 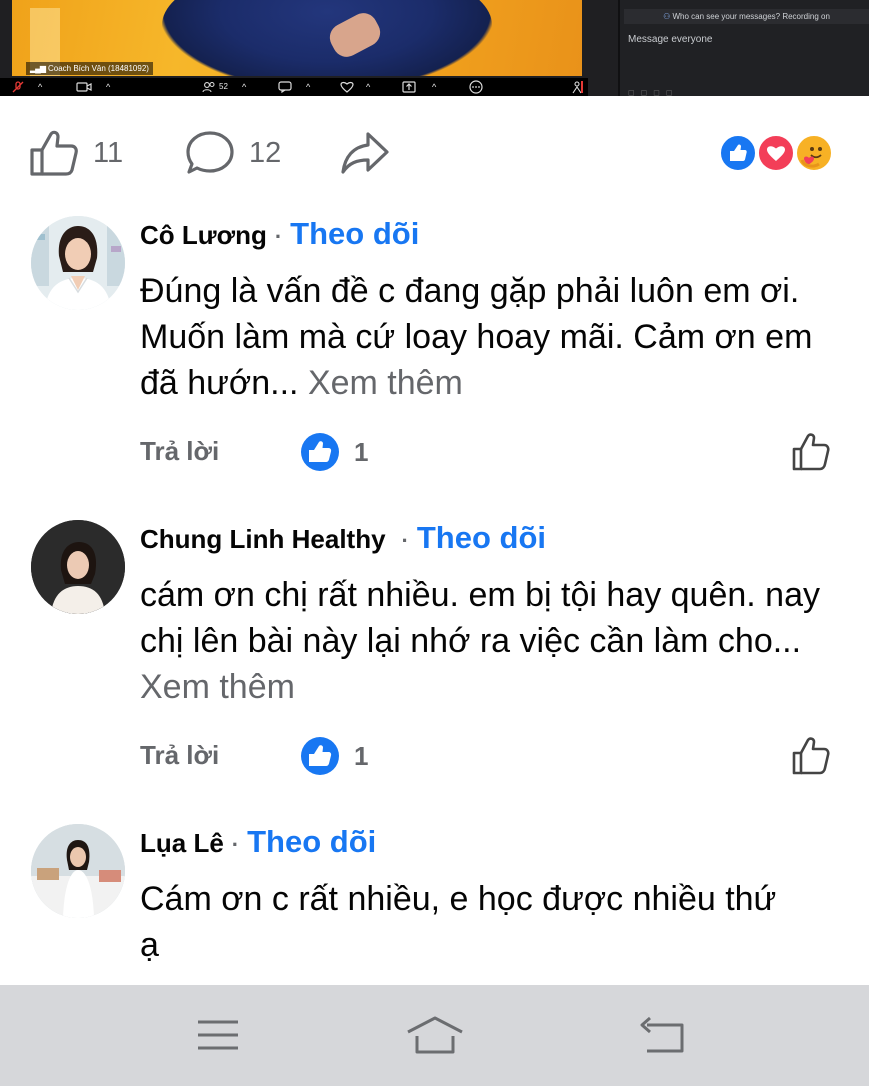 I want to click on share-button, so click(x=365, y=153).